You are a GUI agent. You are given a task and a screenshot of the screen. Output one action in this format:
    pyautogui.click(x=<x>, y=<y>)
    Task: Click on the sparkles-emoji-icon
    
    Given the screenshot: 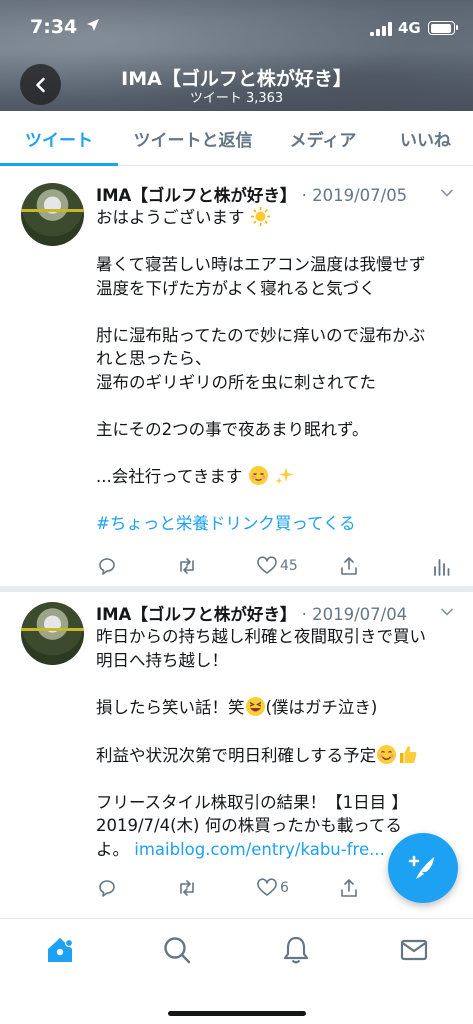 What is the action you would take?
    pyautogui.click(x=284, y=475)
    